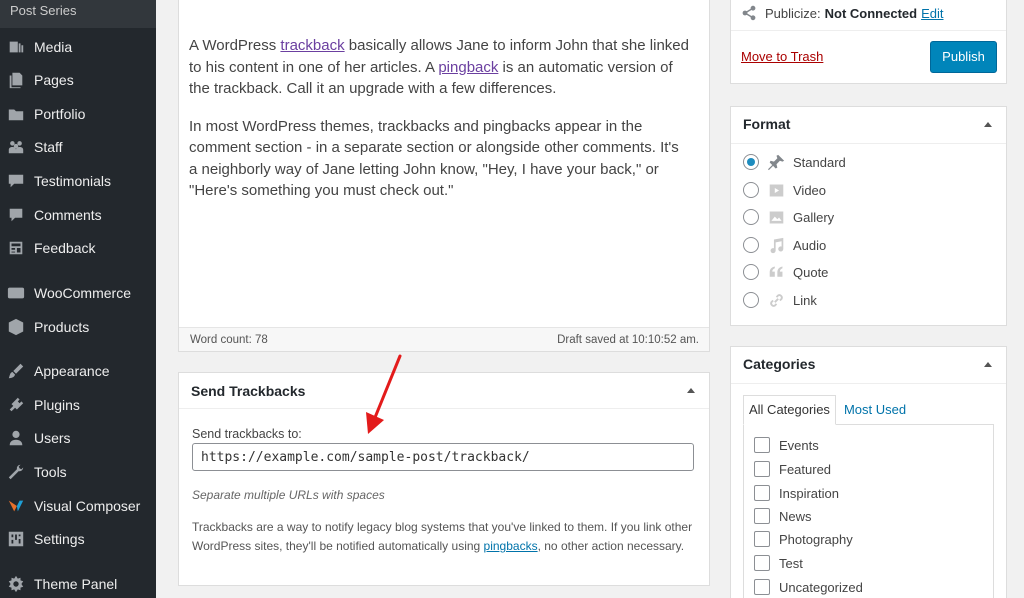 This screenshot has height=598, width=1024. Describe the element at coordinates (78, 14) in the screenshot. I see `sidebar-item-post-series: Post Series` at that location.